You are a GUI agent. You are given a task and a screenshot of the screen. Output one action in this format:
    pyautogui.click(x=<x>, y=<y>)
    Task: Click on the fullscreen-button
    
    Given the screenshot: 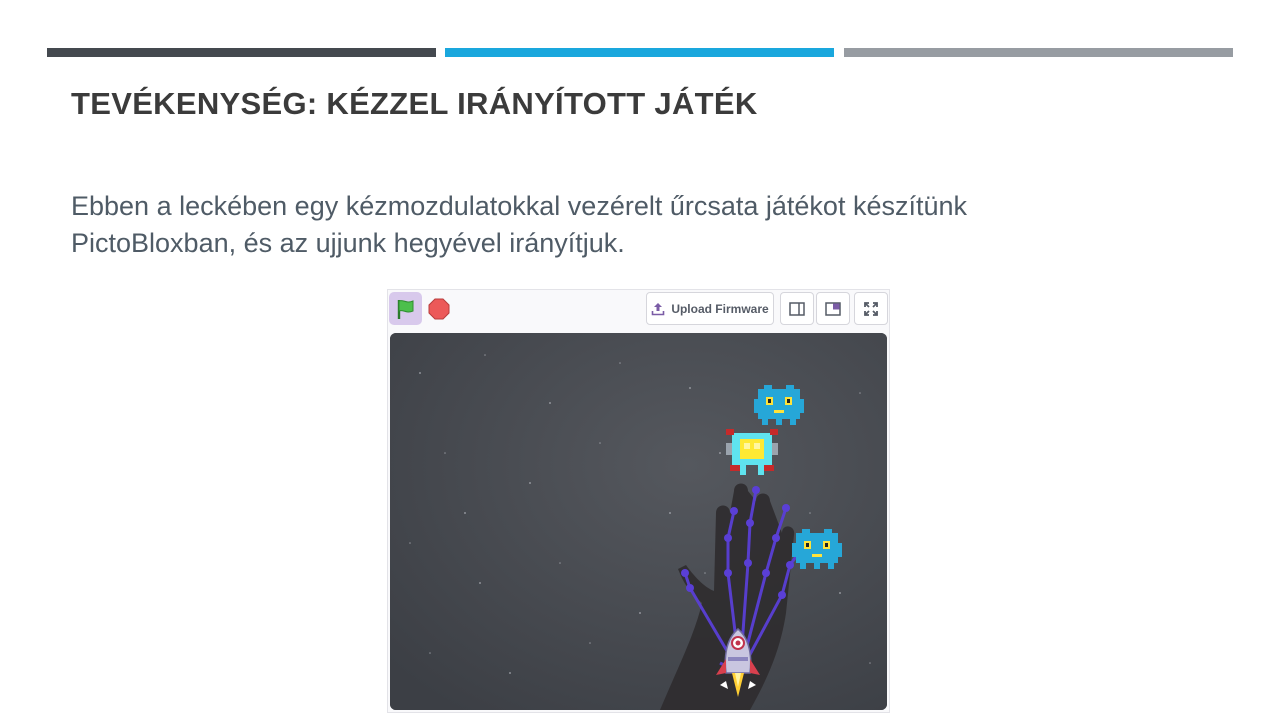 What is the action you would take?
    pyautogui.click(x=871, y=308)
    